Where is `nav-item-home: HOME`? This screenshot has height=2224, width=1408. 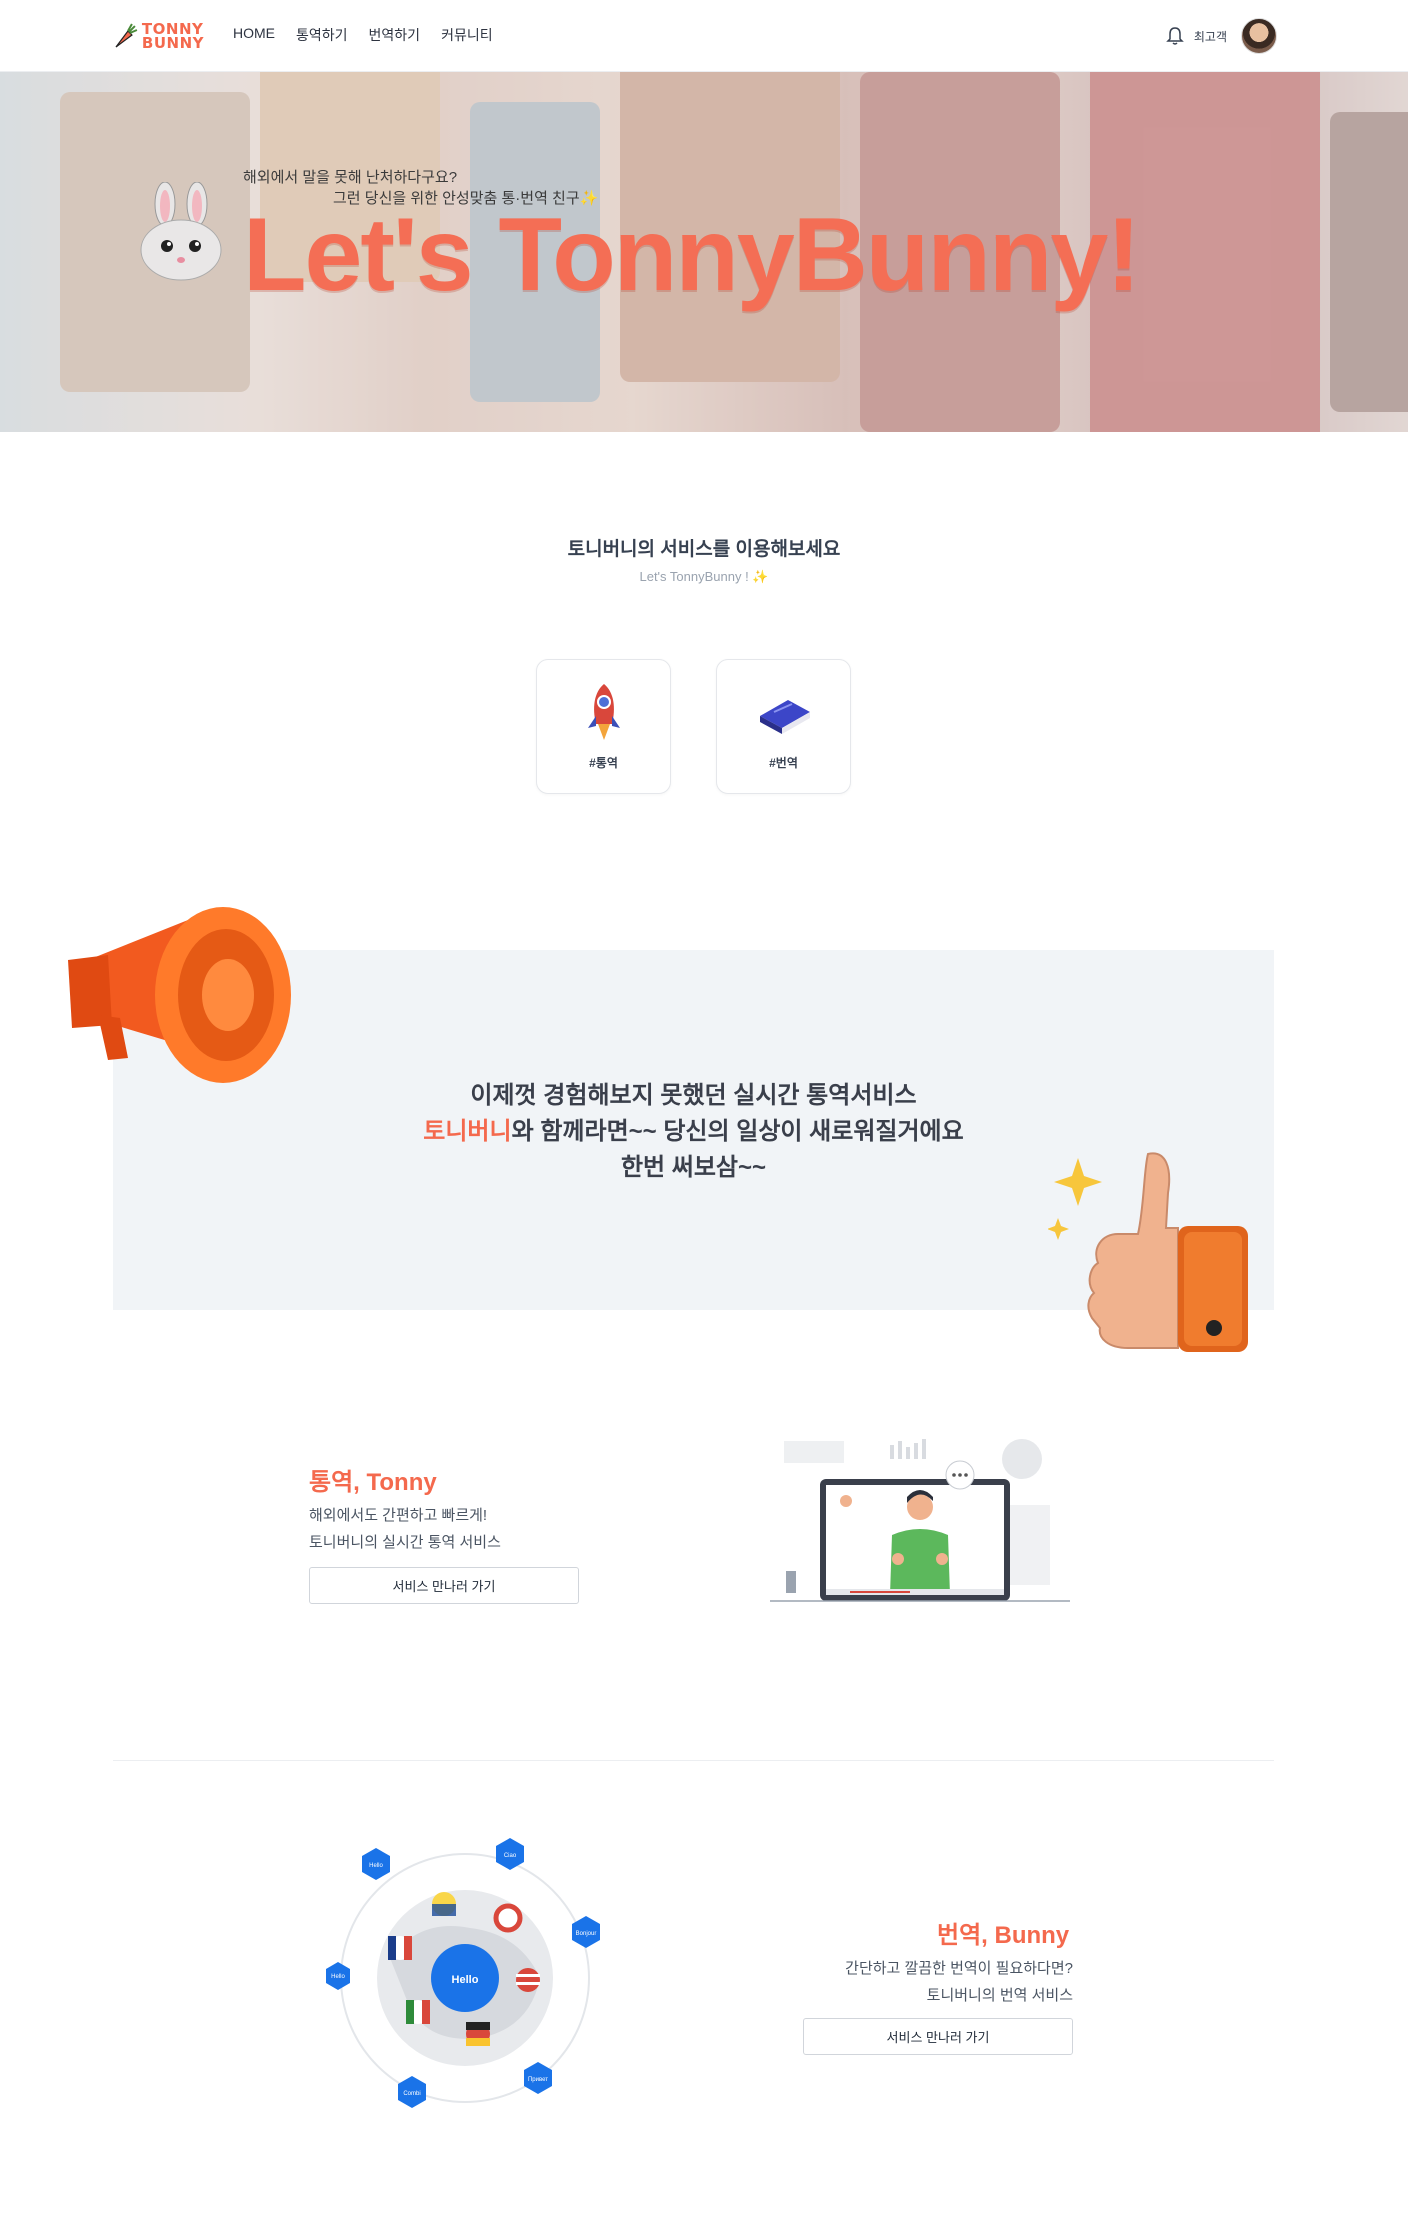
nav-item-home: HOME is located at coordinates (254, 35).